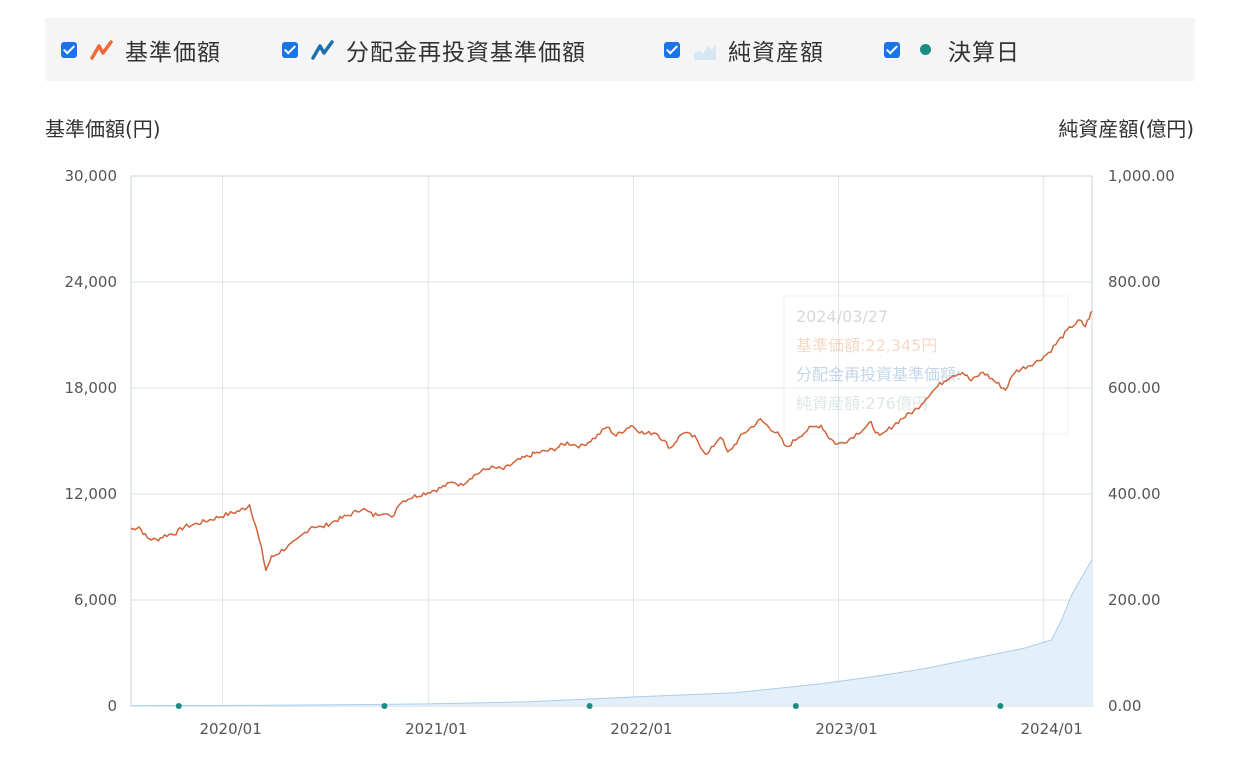  I want to click on left-tick-label: 0, so click(112, 706).